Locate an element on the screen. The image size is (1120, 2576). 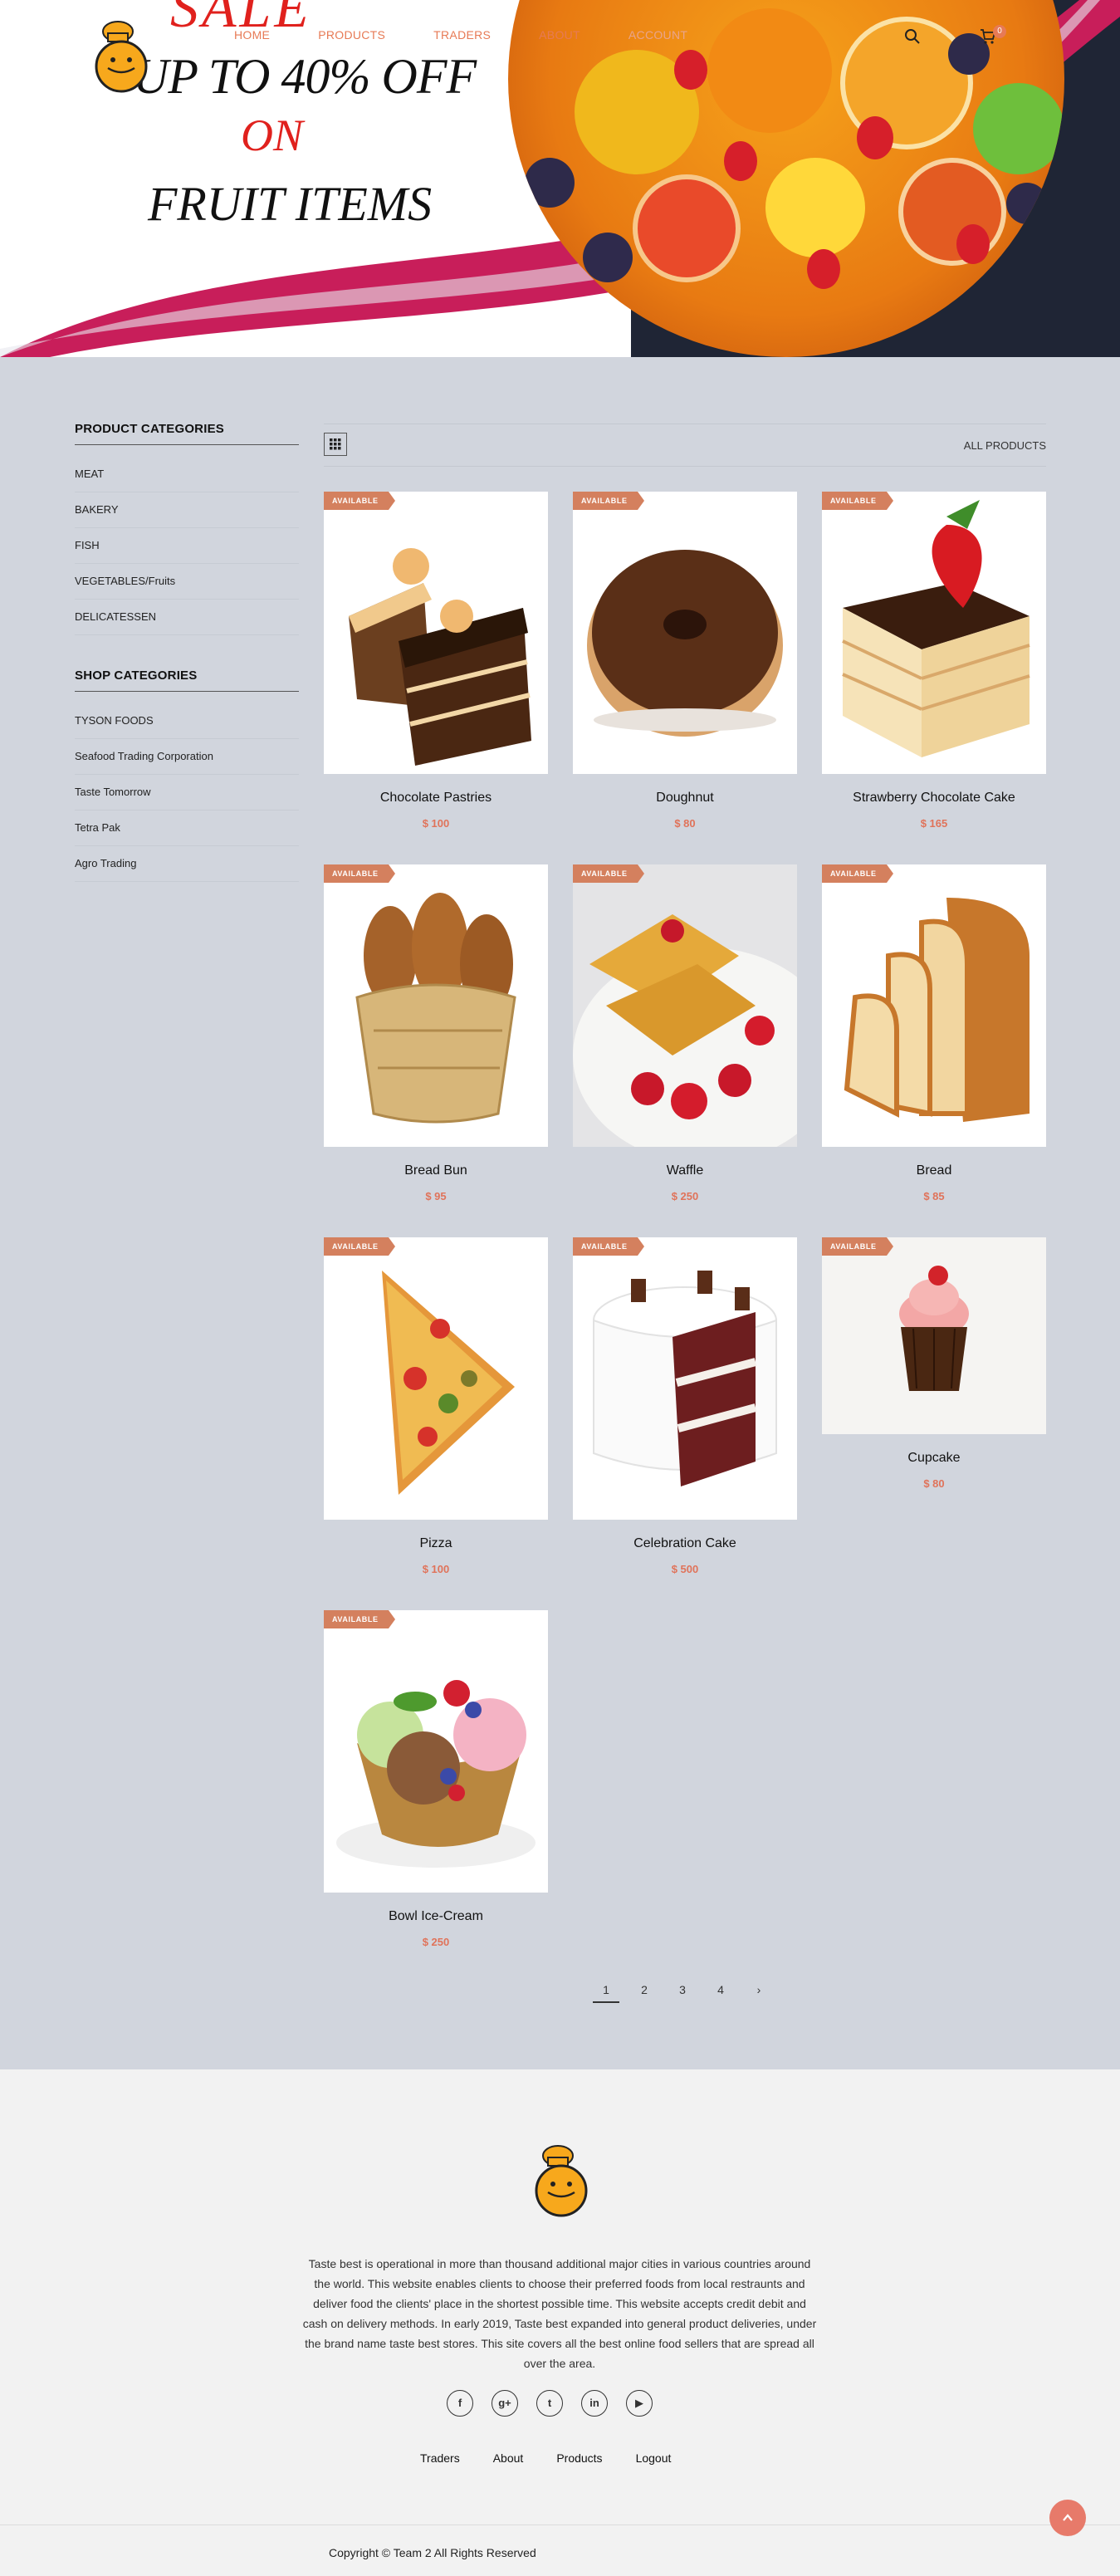
product-card: AVAILABLE Bowl Ice-Cream $ 250 is located at coordinates (436, 1779).